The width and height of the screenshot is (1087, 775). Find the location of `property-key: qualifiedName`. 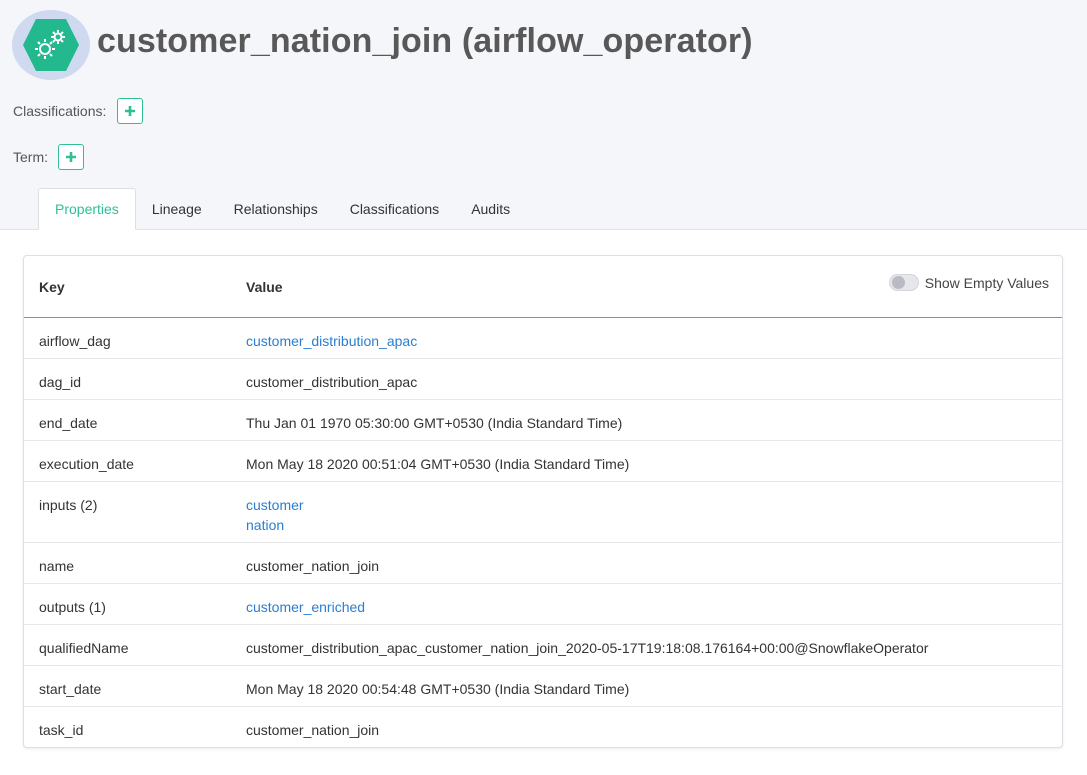

property-key: qualifiedName is located at coordinates (84, 648).